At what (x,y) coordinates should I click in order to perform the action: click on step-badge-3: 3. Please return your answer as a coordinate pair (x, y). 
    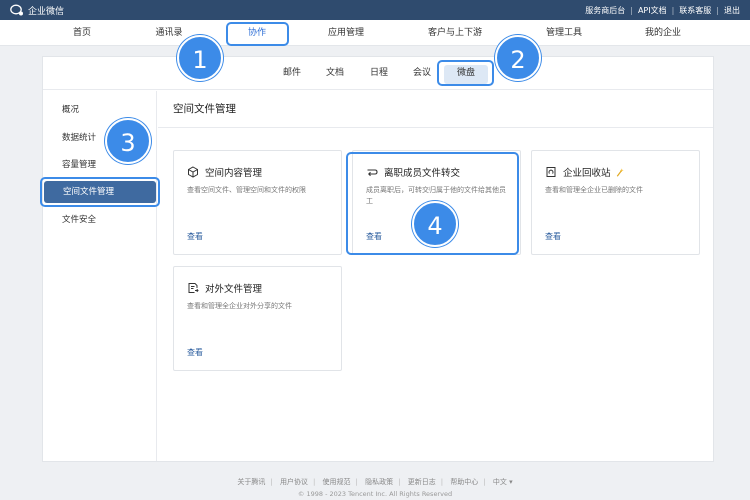
    Looking at the image, I should click on (128, 141).